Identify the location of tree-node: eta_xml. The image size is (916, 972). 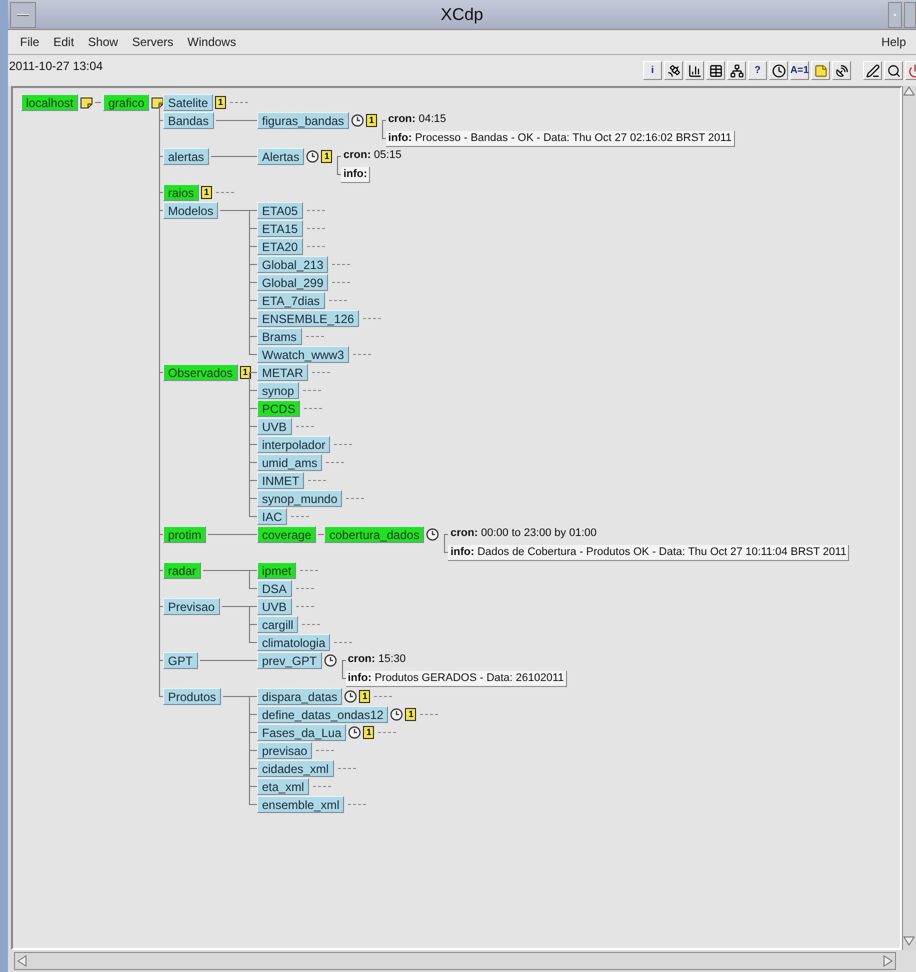
(283, 786).